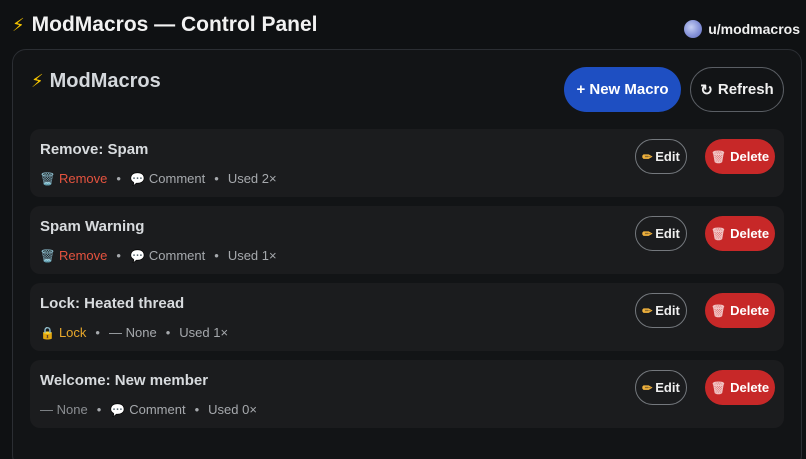 The height and width of the screenshot is (459, 806). Describe the element at coordinates (706, 90) in the screenshot. I see `refresh-icon: ↻` at that location.